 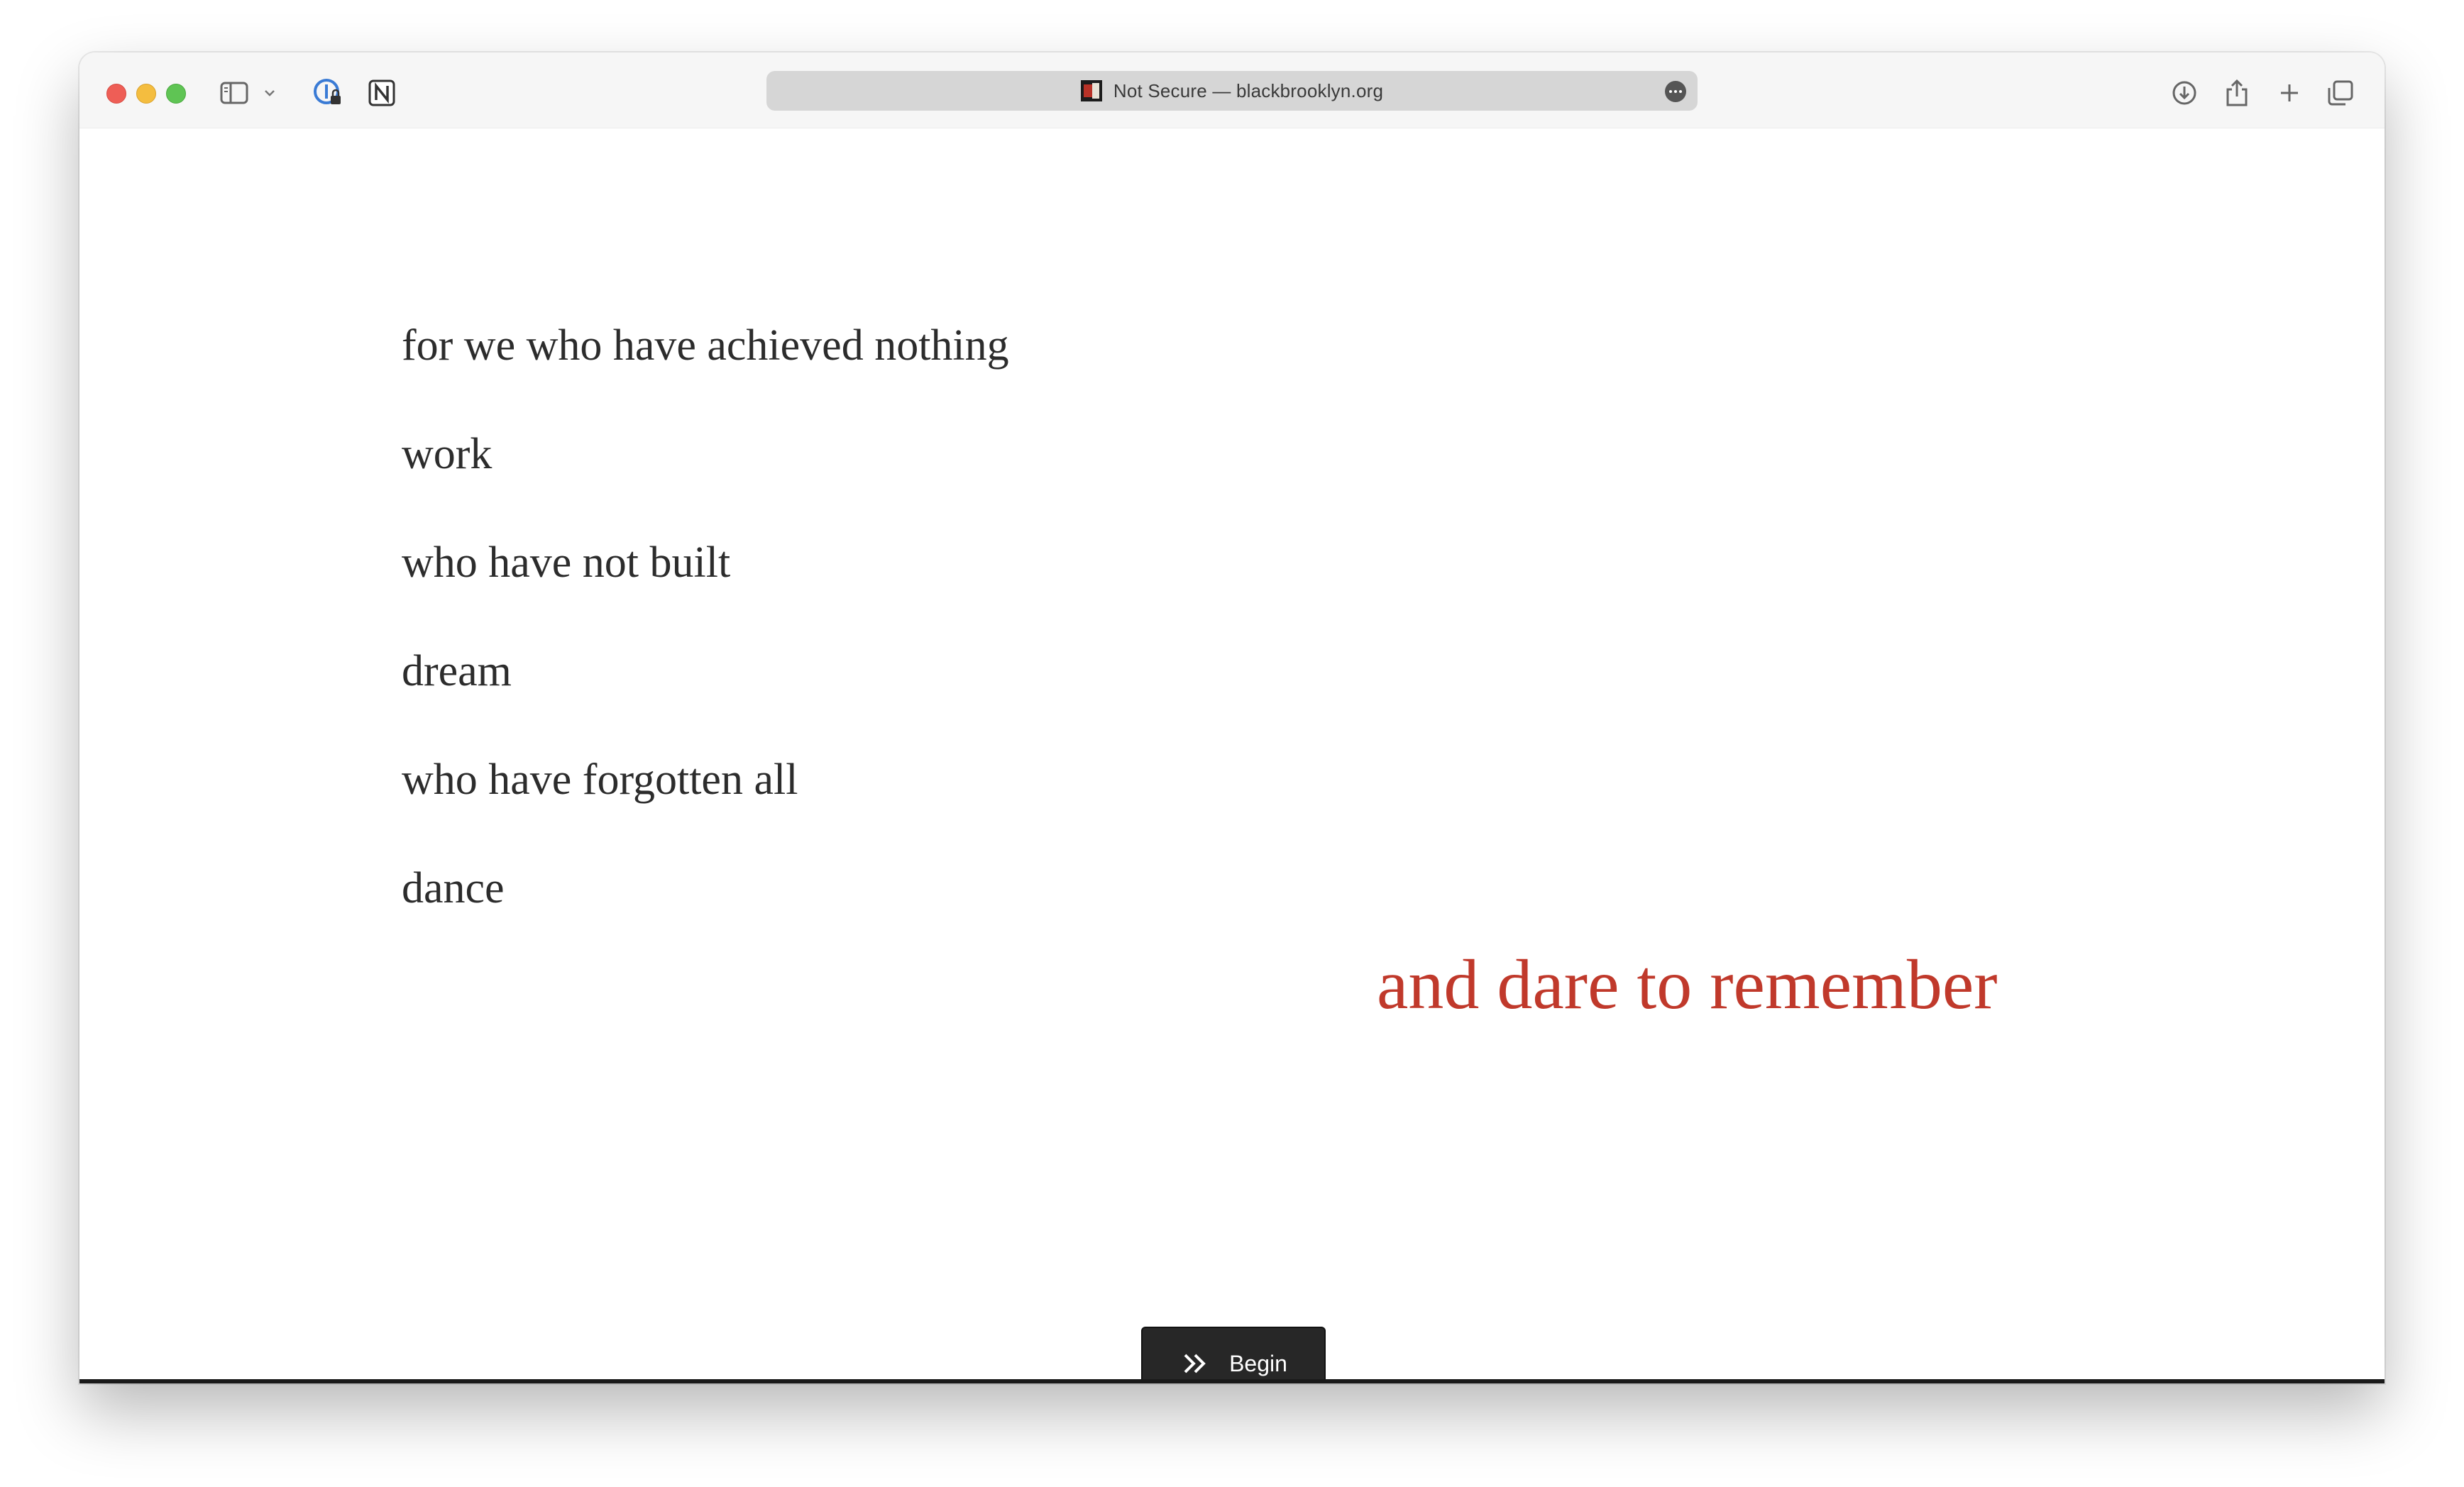 What do you see at coordinates (2289, 93) in the screenshot?
I see `new-tab-icon` at bounding box center [2289, 93].